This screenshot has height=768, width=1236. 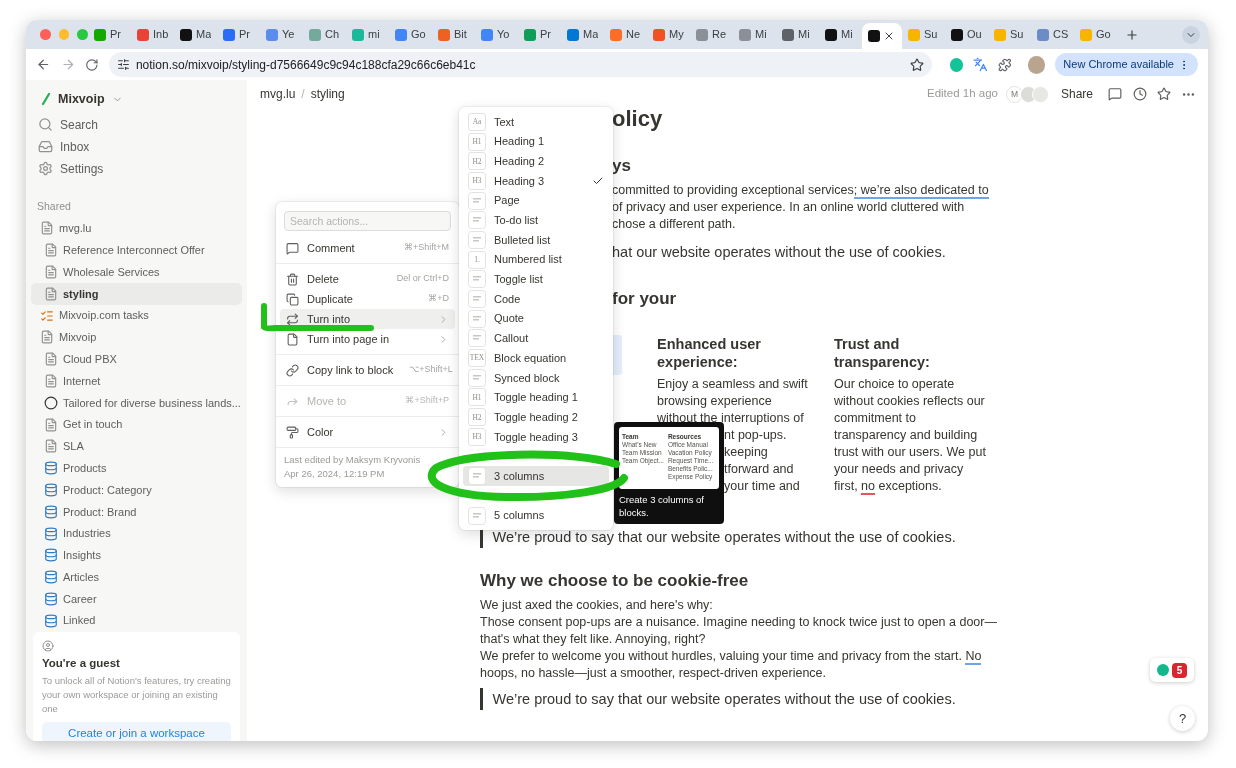 I want to click on sidebar-item: Get in touch, so click(x=136, y=424).